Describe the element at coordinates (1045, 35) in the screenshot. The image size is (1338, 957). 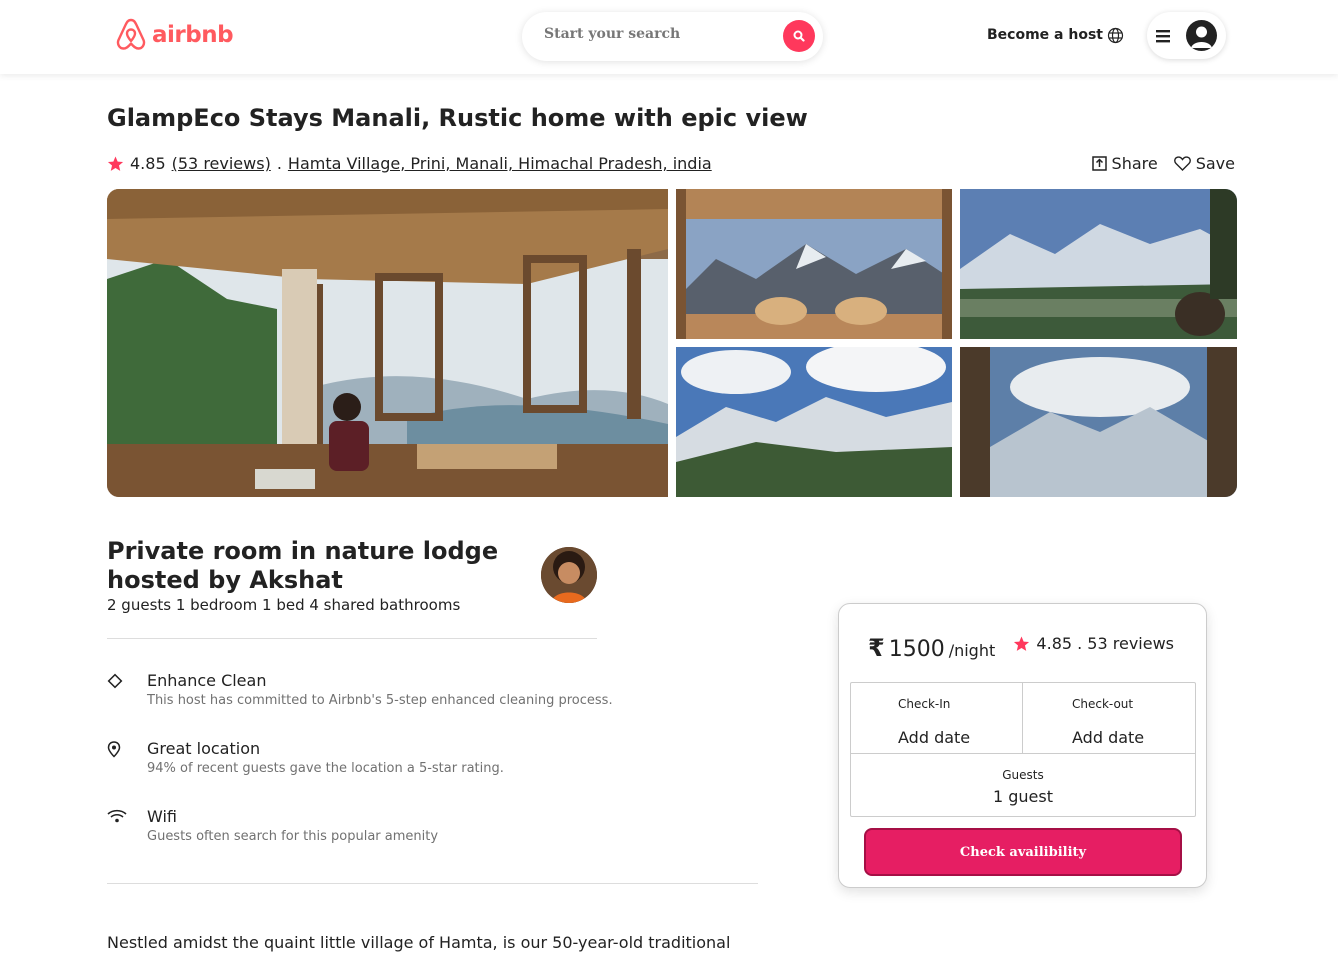
I see `become-host-link: Become a host` at that location.